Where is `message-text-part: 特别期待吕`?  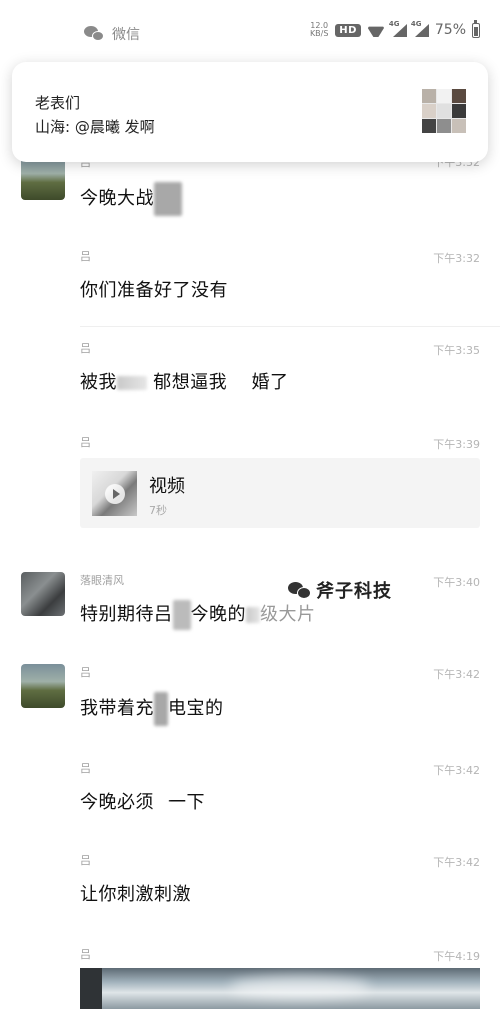 message-text-part: 特别期待吕 is located at coordinates (126, 614).